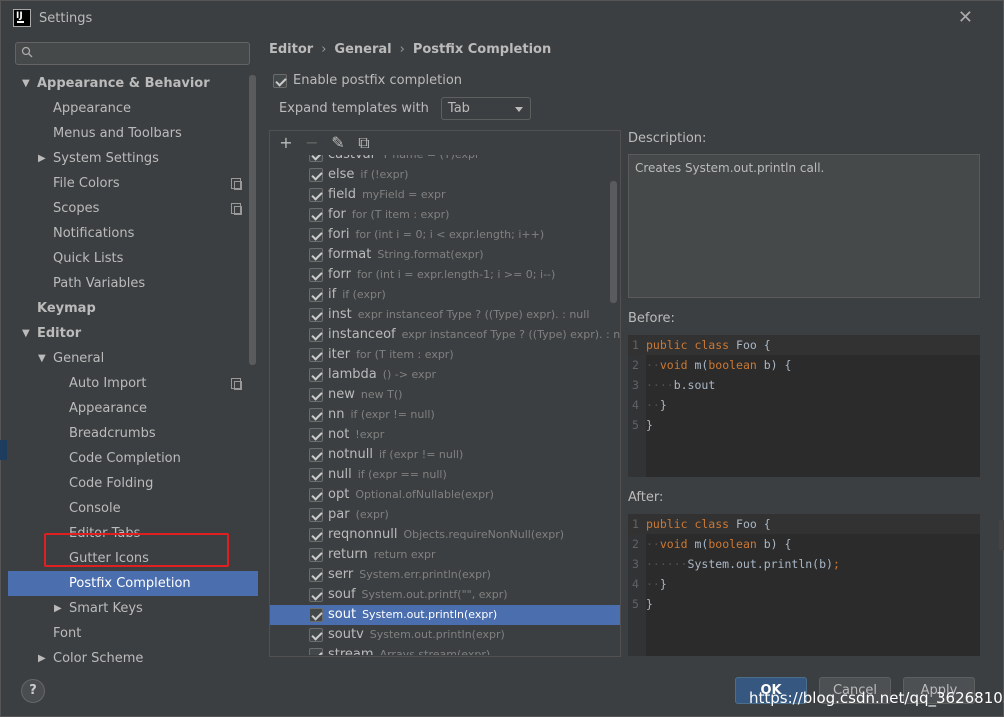 The height and width of the screenshot is (717, 1004). Describe the element at coordinates (106, 608) in the screenshot. I see `tree-item-label: Smart Keys` at that location.